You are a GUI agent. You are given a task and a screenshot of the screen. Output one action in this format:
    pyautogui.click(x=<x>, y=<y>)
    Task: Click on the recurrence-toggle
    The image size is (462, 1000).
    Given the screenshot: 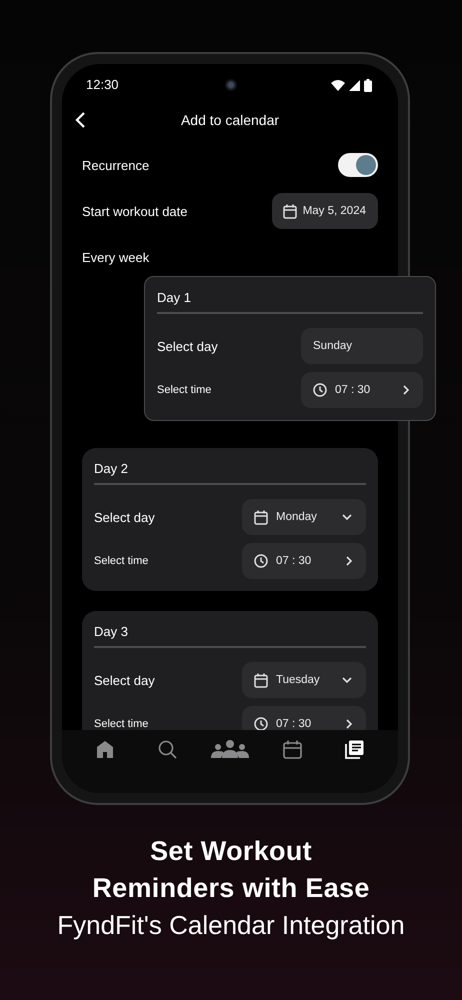 What is the action you would take?
    pyautogui.click(x=358, y=165)
    